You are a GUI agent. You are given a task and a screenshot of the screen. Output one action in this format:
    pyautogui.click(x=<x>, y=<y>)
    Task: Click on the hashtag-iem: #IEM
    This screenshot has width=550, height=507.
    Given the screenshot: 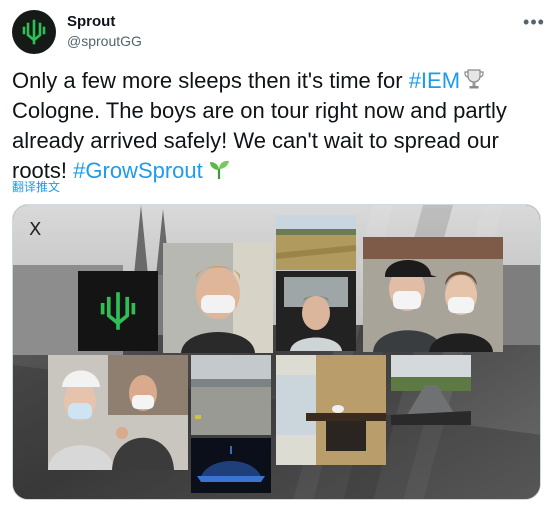 What is the action you would take?
    pyautogui.click(x=434, y=80)
    